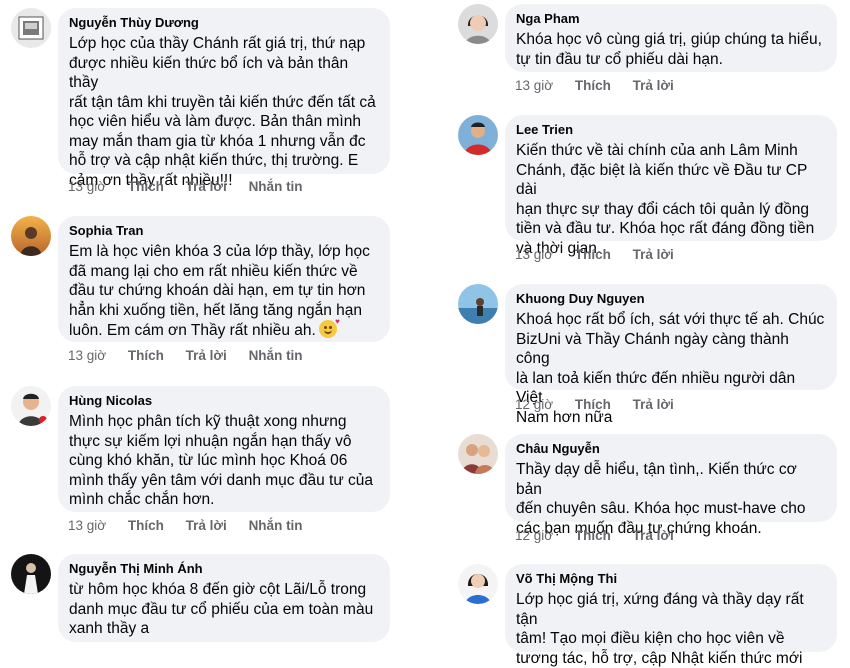 This screenshot has width=850, height=668. Describe the element at coordinates (223, 231) in the screenshot. I see `commenter-name: Sophia Tran` at that location.